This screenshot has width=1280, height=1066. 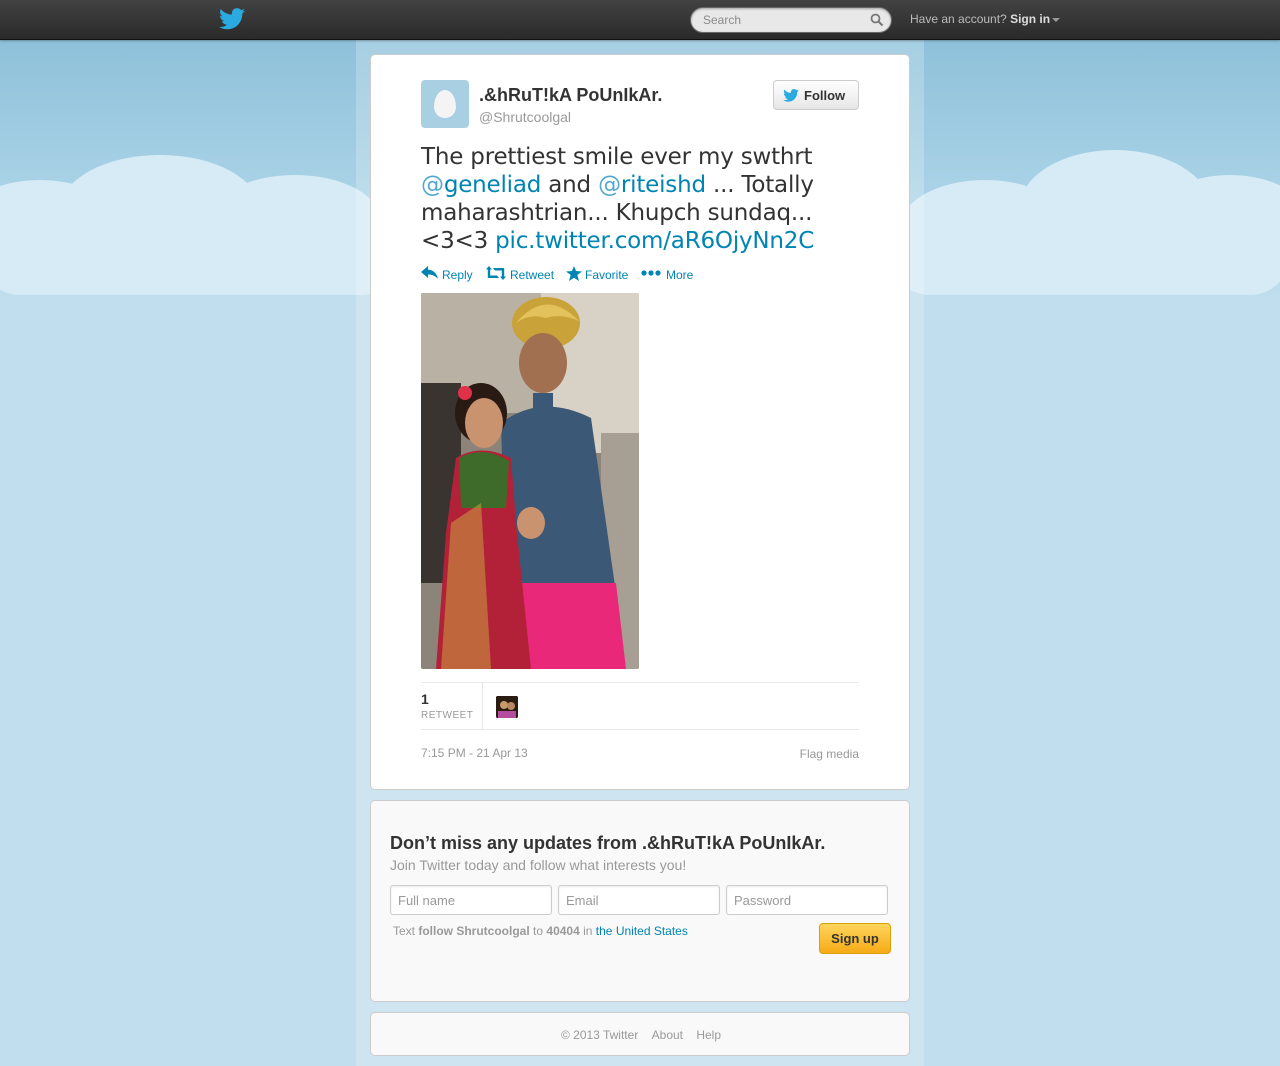 What do you see at coordinates (429, 272) in the screenshot?
I see `reply-arrow-icon` at bounding box center [429, 272].